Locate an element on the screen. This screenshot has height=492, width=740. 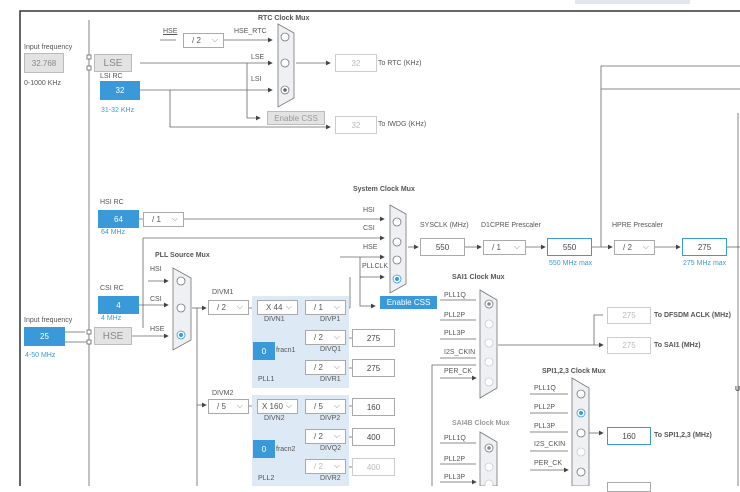
spi-radio-i2s is located at coordinates (581, 452).